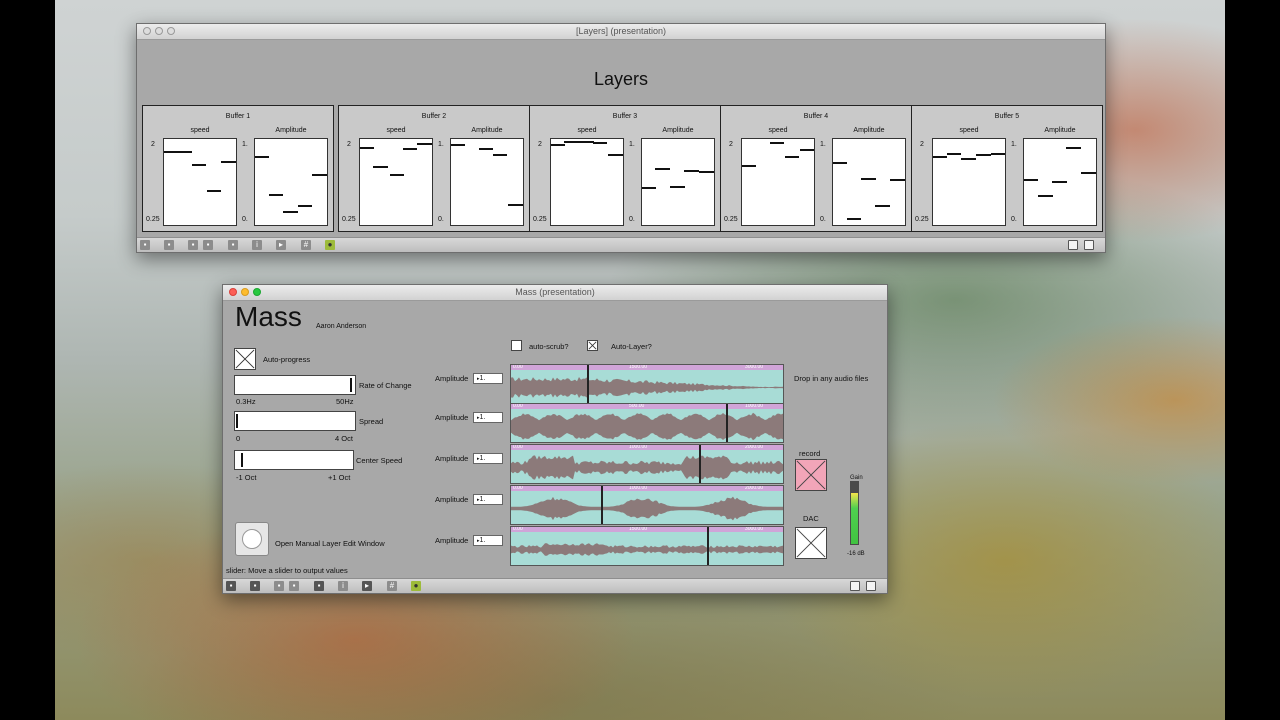 This screenshot has width=1280, height=720. I want to click on auto-scrub-checkbox, so click(516, 345).